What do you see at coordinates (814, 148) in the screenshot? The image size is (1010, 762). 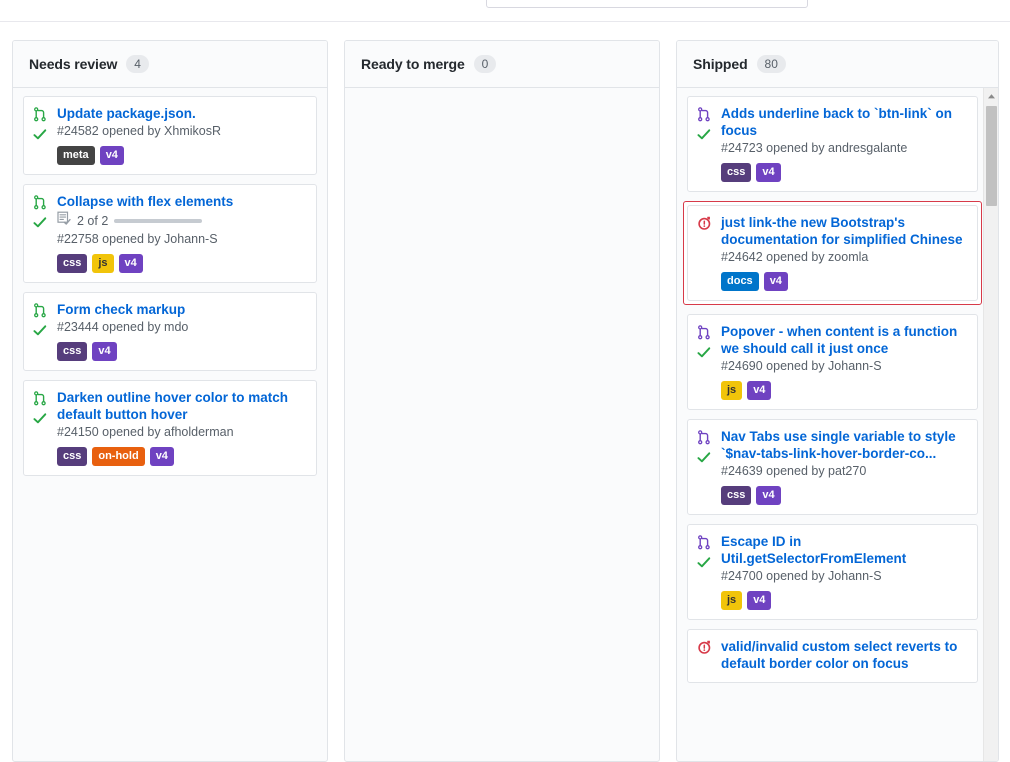 I see `card-meta-text: #24723 opened by andresgalante` at bounding box center [814, 148].